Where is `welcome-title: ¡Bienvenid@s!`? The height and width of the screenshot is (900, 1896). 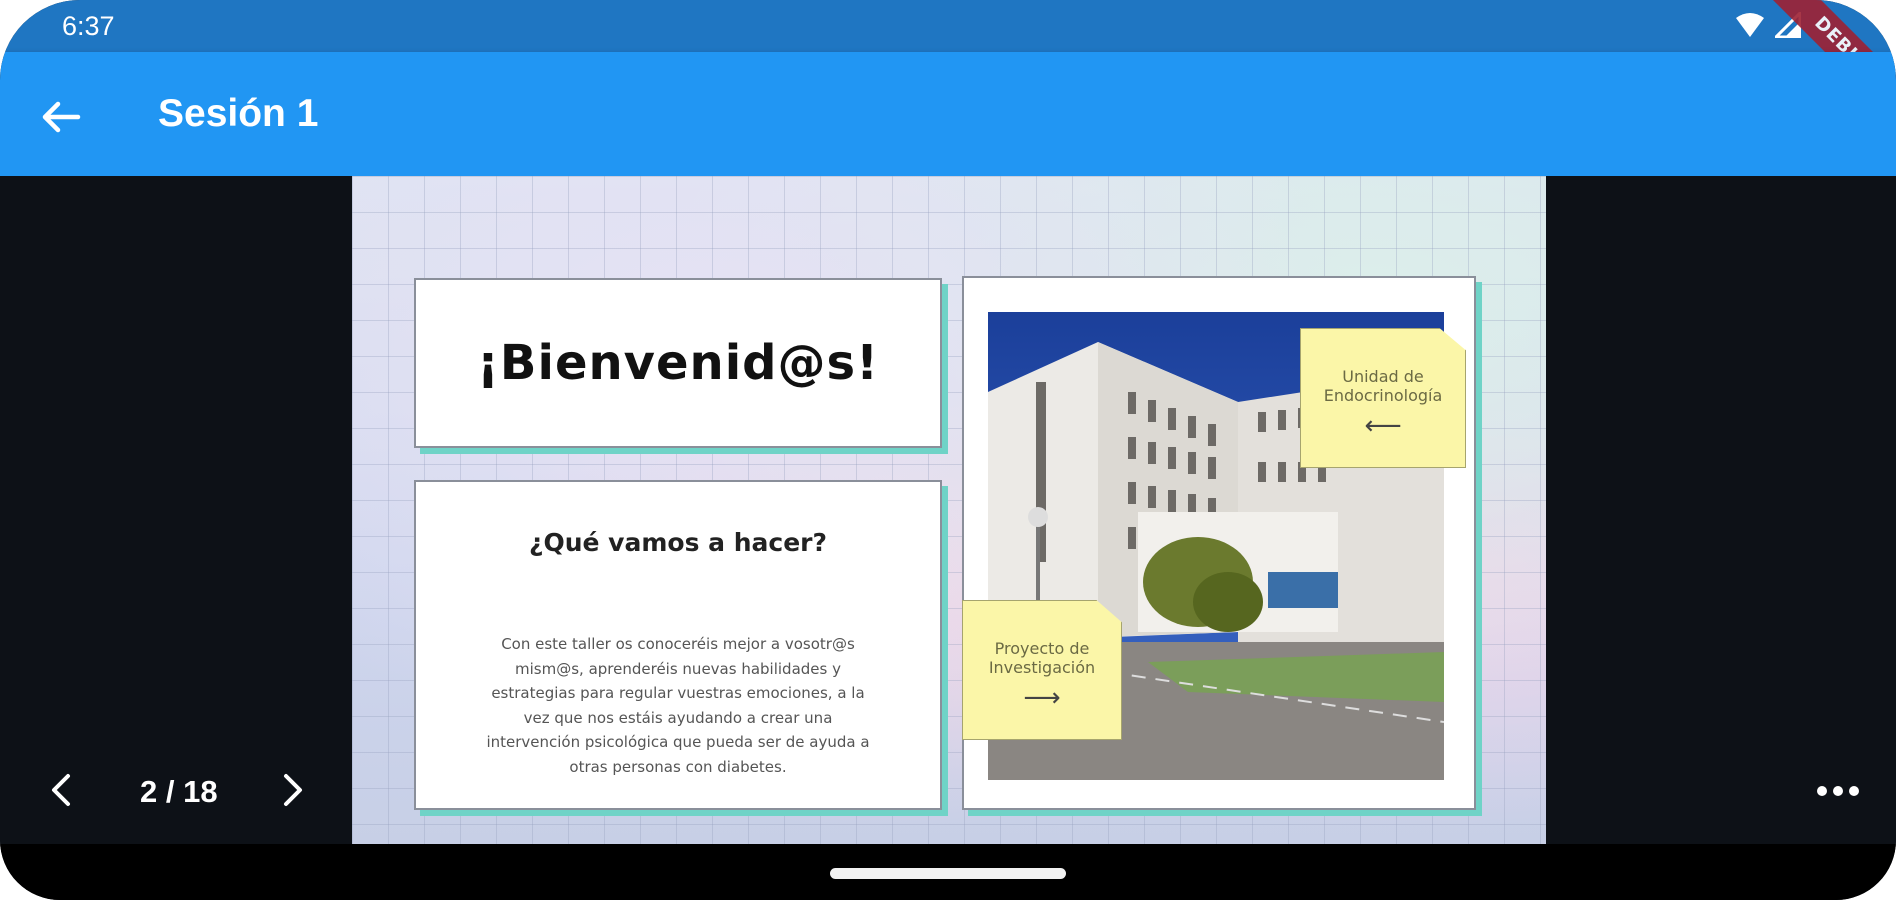
welcome-title: ¡Bienvenid@s! is located at coordinates (678, 363).